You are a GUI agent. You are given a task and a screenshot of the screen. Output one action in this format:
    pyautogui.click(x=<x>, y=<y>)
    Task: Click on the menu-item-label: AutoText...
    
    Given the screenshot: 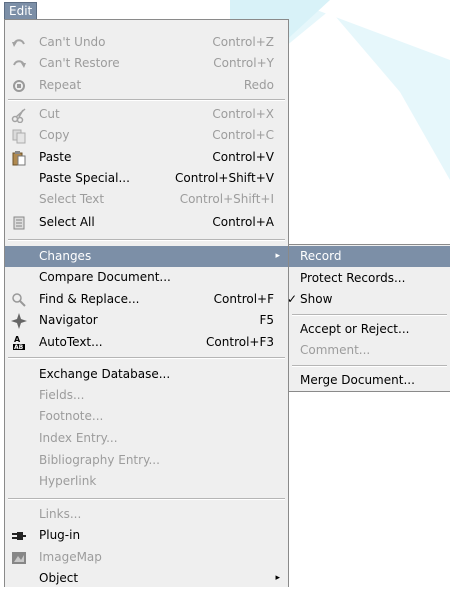 What is the action you would take?
    pyautogui.click(x=71, y=342)
    